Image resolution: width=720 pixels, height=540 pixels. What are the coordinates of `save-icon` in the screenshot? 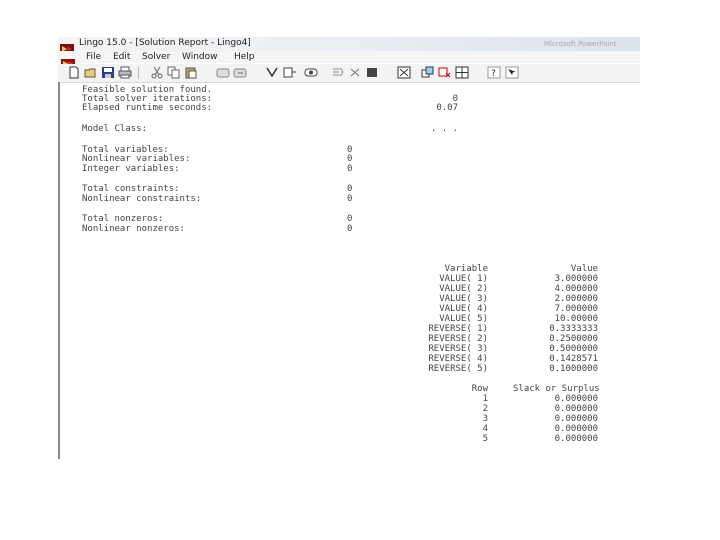 It's located at (108, 72).